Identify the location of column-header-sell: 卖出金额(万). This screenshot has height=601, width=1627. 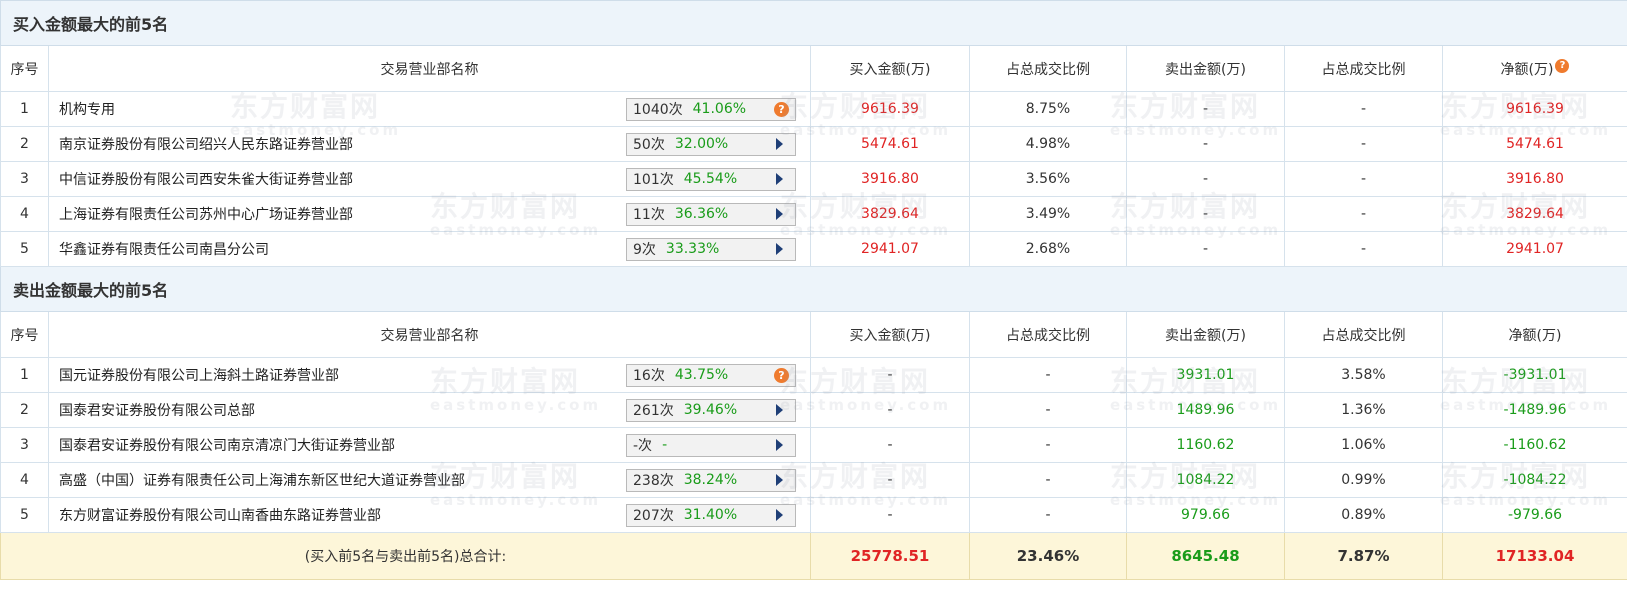
(1205, 334).